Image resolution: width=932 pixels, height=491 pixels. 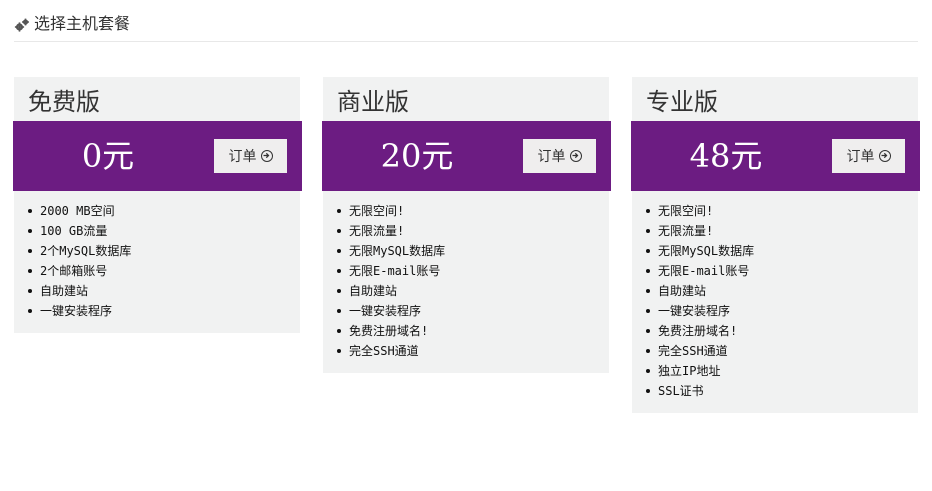 What do you see at coordinates (163, 271) in the screenshot?
I see `list-item: 2个邮箱账号` at bounding box center [163, 271].